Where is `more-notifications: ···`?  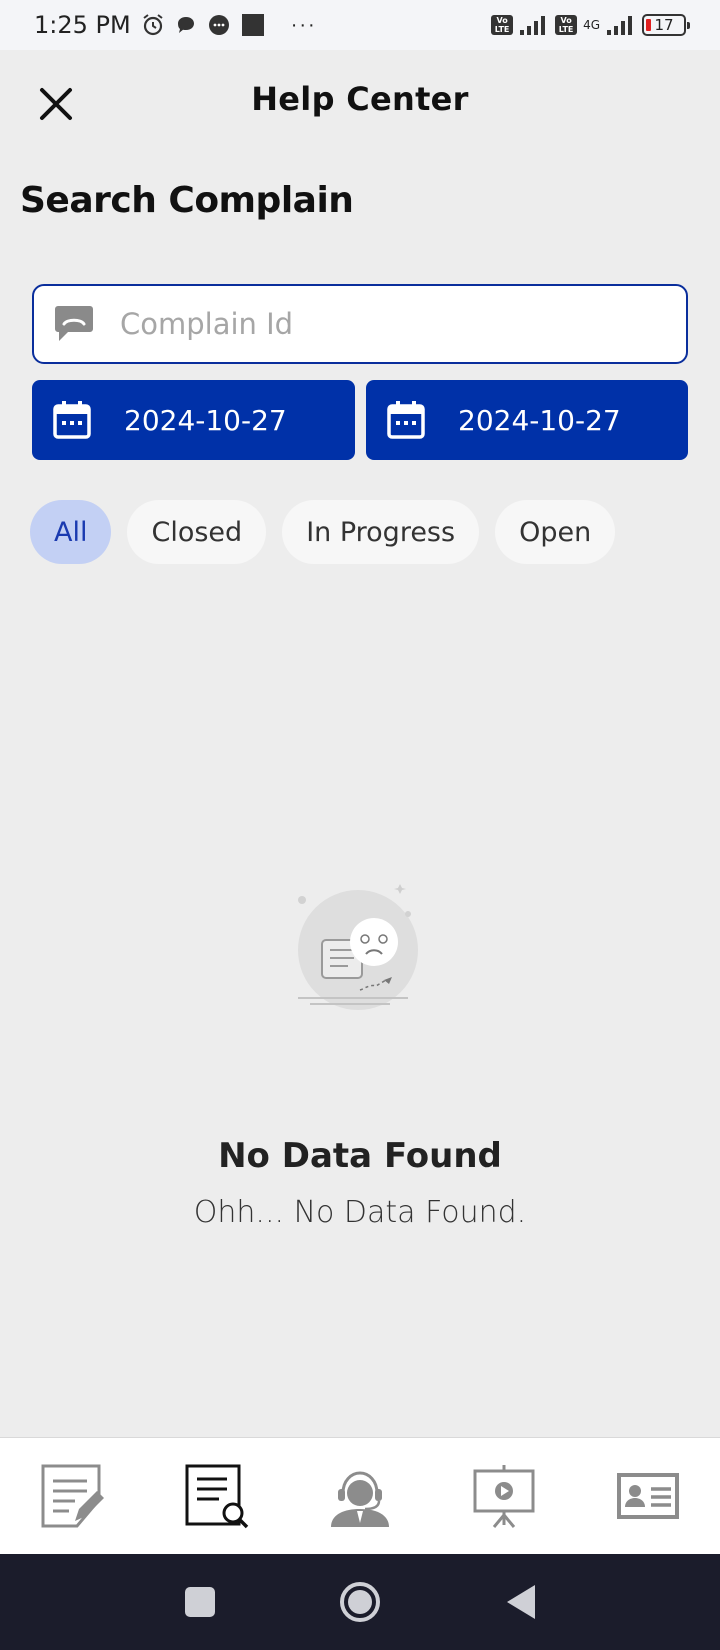
more-notifications: ··· is located at coordinates (303, 24).